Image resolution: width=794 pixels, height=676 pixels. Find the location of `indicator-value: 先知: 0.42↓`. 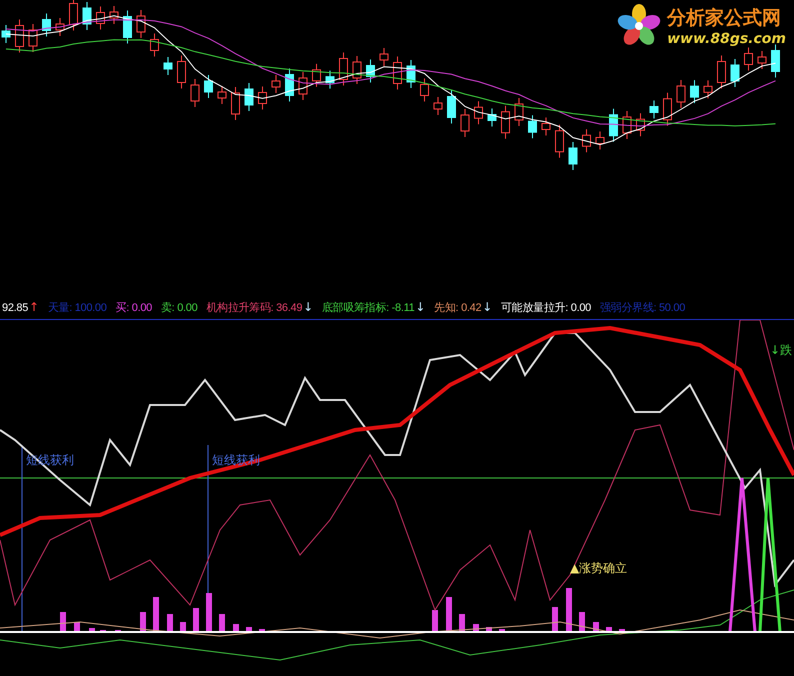

indicator-value: 先知: 0.42↓ is located at coordinates (463, 307).